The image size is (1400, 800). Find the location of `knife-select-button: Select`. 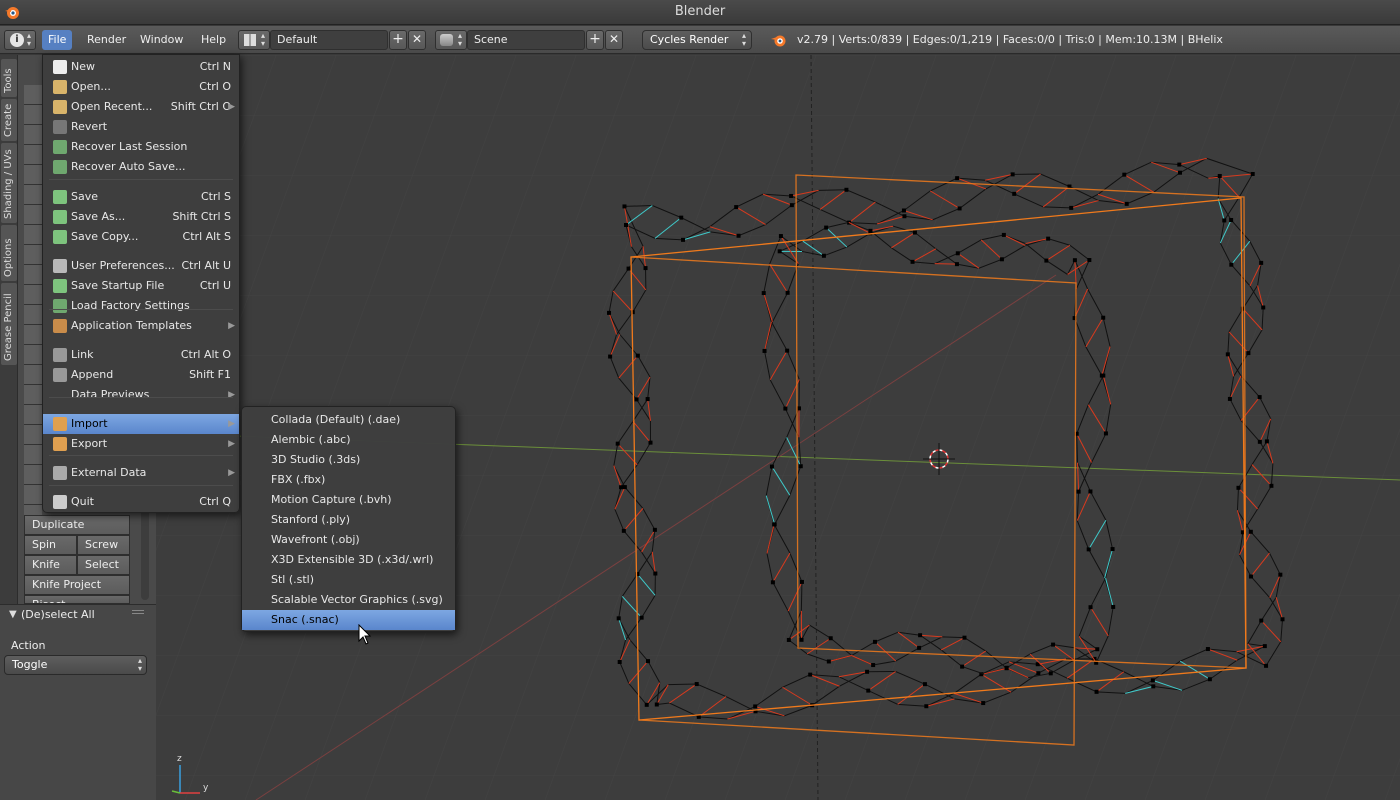

knife-select-button: Select is located at coordinates (103, 565).